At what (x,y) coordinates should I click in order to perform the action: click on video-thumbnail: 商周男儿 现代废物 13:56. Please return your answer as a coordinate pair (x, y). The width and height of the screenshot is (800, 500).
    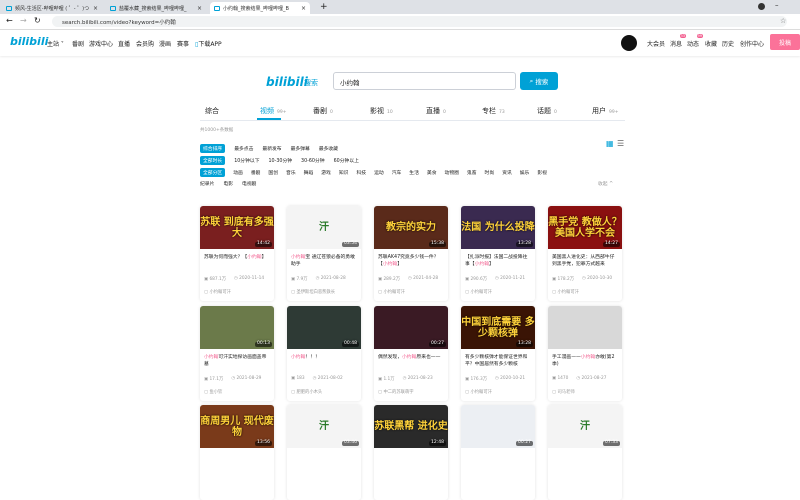
    Looking at the image, I should click on (237, 426).